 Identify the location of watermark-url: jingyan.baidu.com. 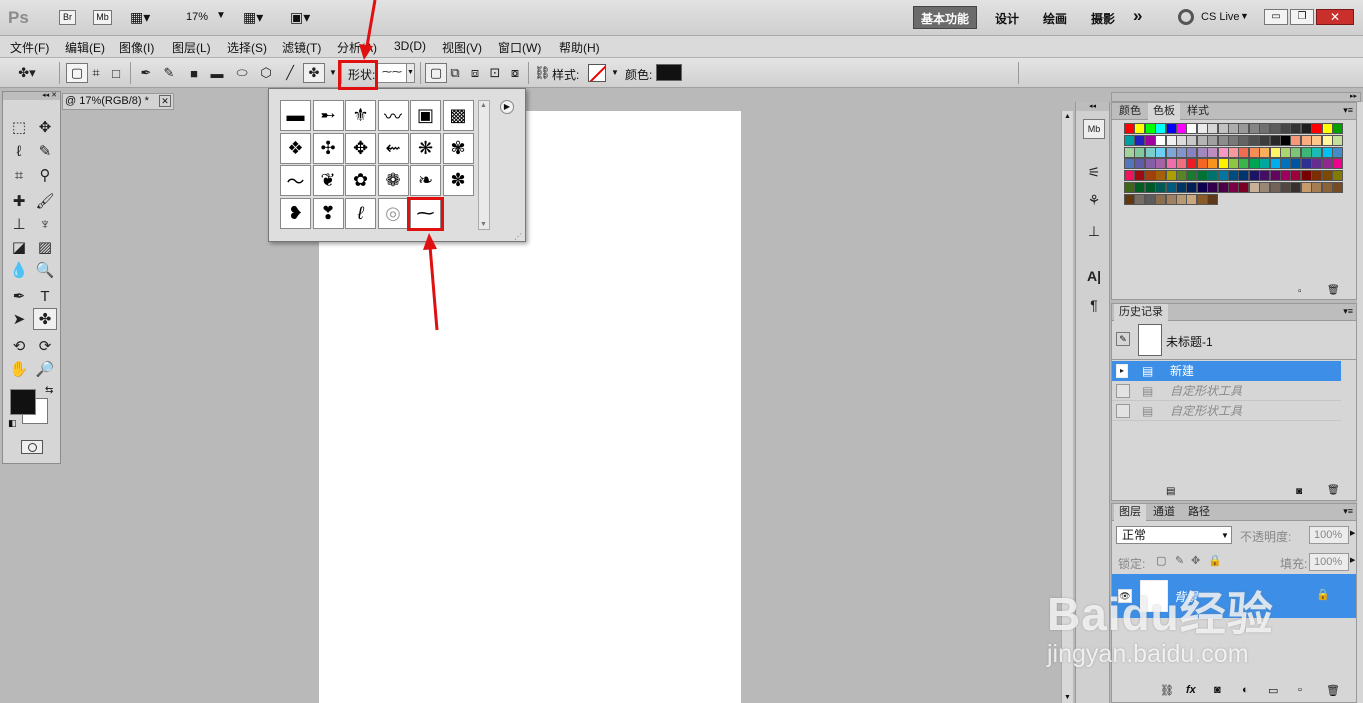
(1148, 654).